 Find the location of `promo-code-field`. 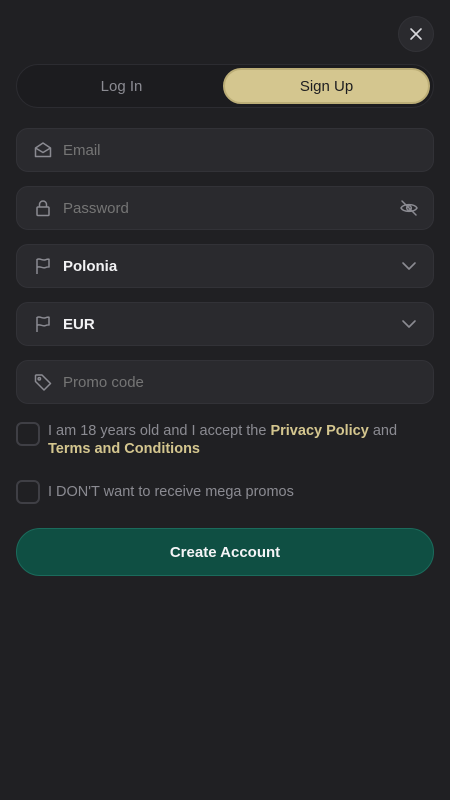

promo-code-field is located at coordinates (225, 382).